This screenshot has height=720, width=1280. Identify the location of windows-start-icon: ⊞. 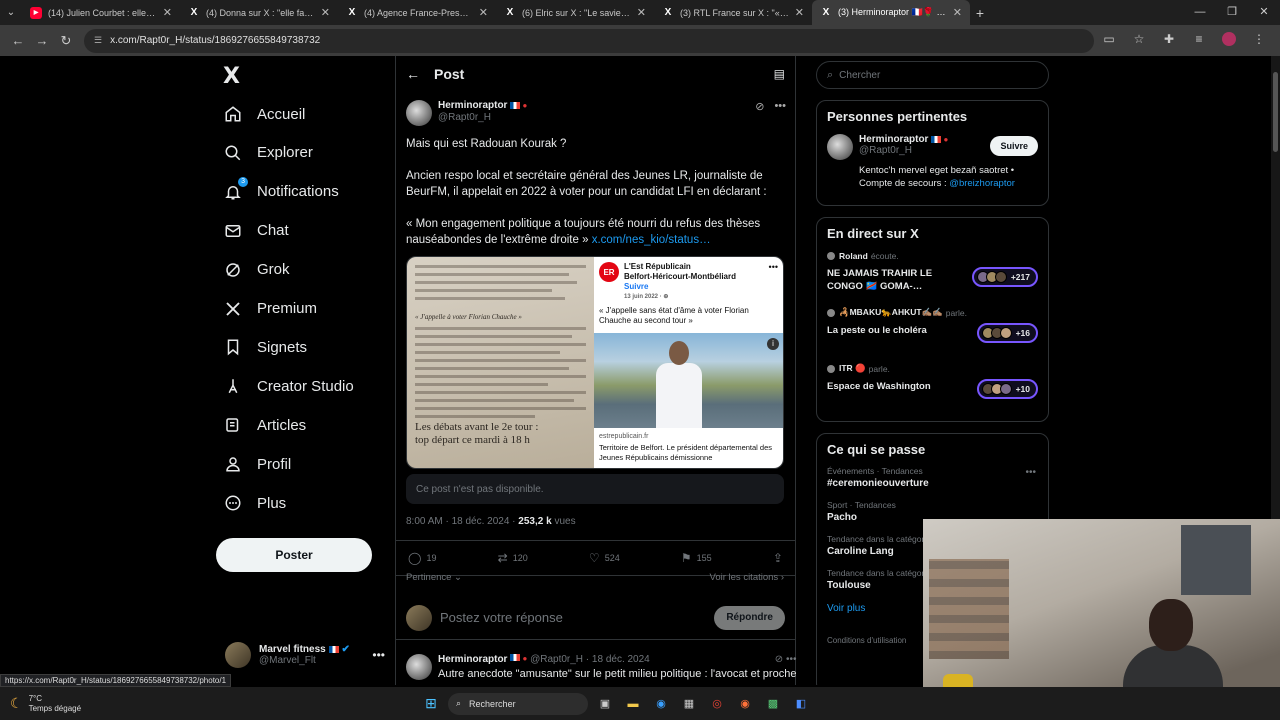
(431, 703).